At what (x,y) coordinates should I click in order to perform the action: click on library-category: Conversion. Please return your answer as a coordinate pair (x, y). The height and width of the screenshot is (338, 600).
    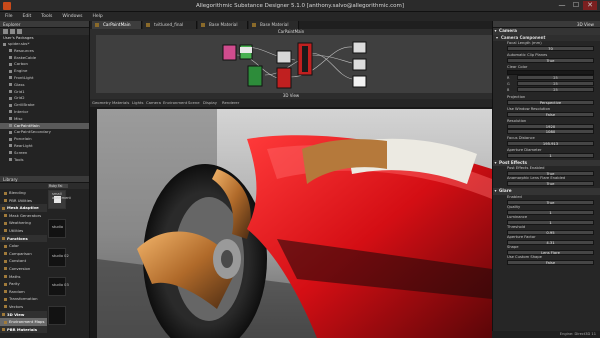
    Looking at the image, I should click on (23, 269).